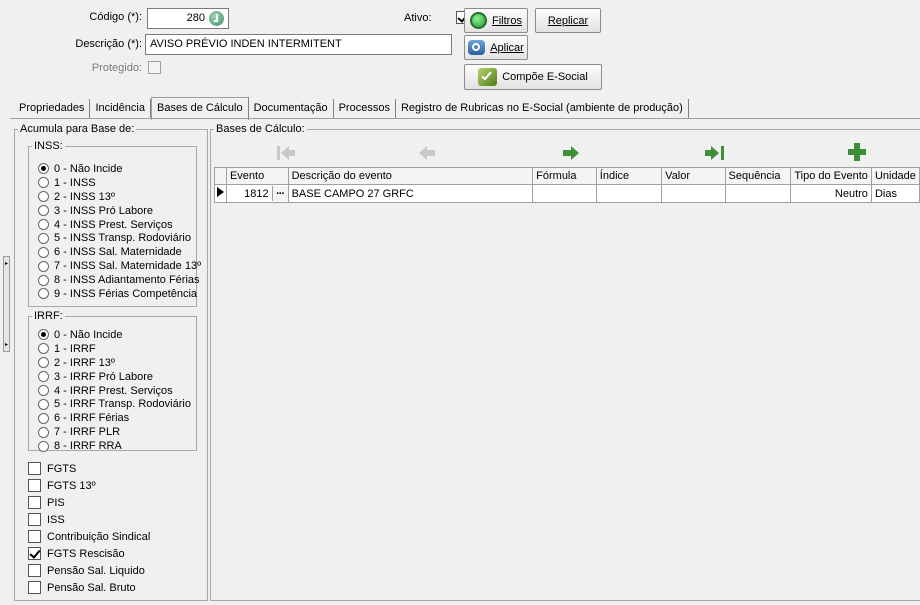 The image size is (920, 605). What do you see at coordinates (895, 193) in the screenshot?
I see `cell-unidade: Dias` at bounding box center [895, 193].